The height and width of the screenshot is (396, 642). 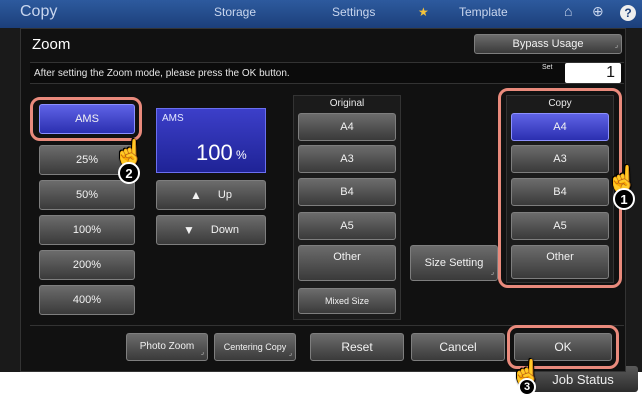 I want to click on size-setting-button: Size Setting ⌟, so click(x=454, y=263).